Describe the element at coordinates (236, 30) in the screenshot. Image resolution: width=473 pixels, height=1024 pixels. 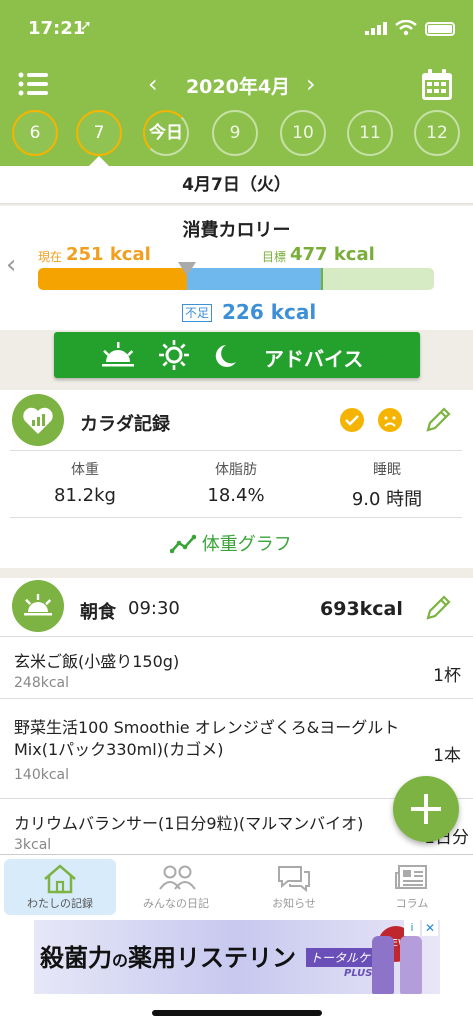
I see `status-bar: 17:21 ➚` at that location.